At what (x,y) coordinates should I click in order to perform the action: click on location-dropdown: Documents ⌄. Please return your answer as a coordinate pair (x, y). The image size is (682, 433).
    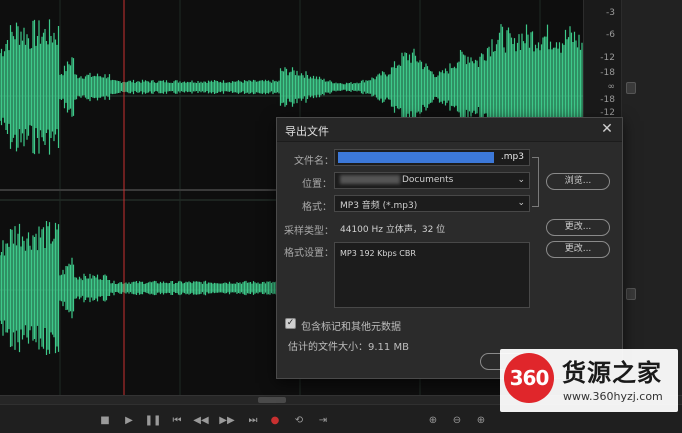
    Looking at the image, I should click on (432, 180).